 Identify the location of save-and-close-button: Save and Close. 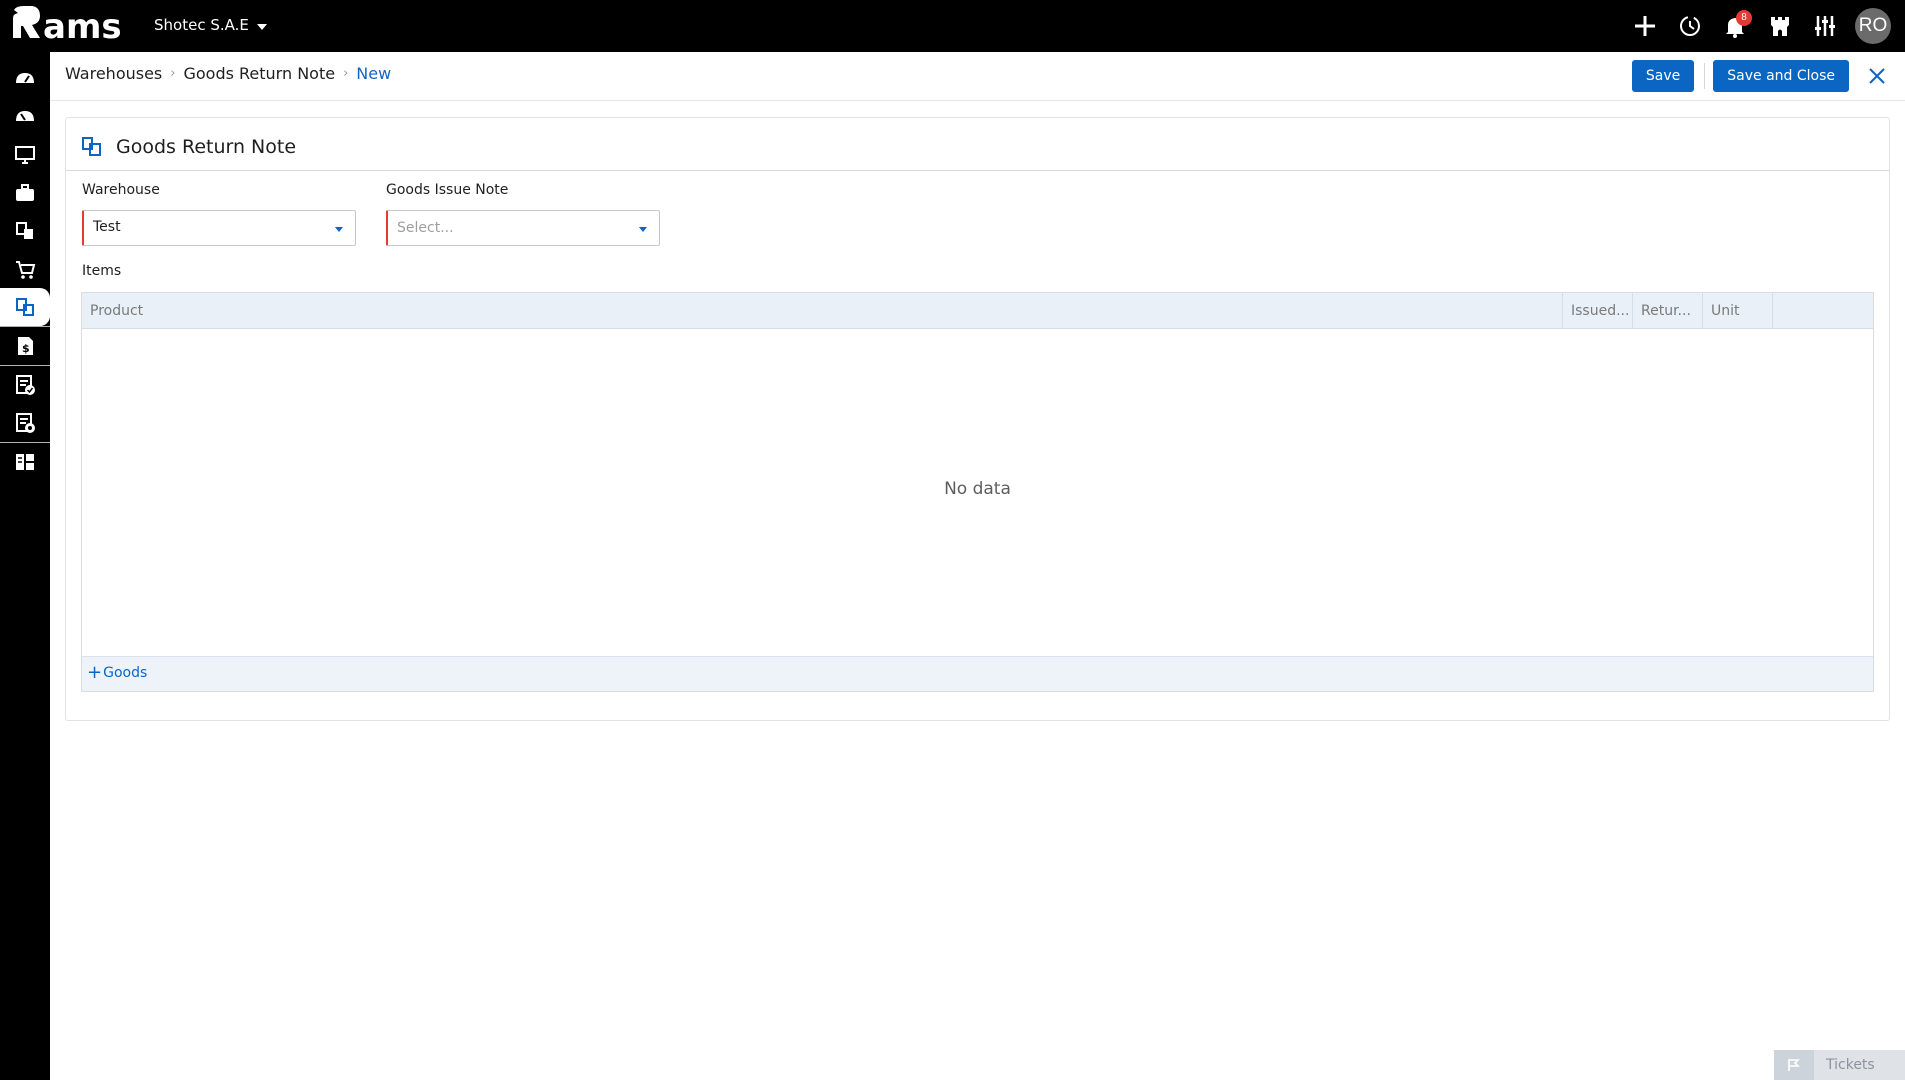
(1781, 76).